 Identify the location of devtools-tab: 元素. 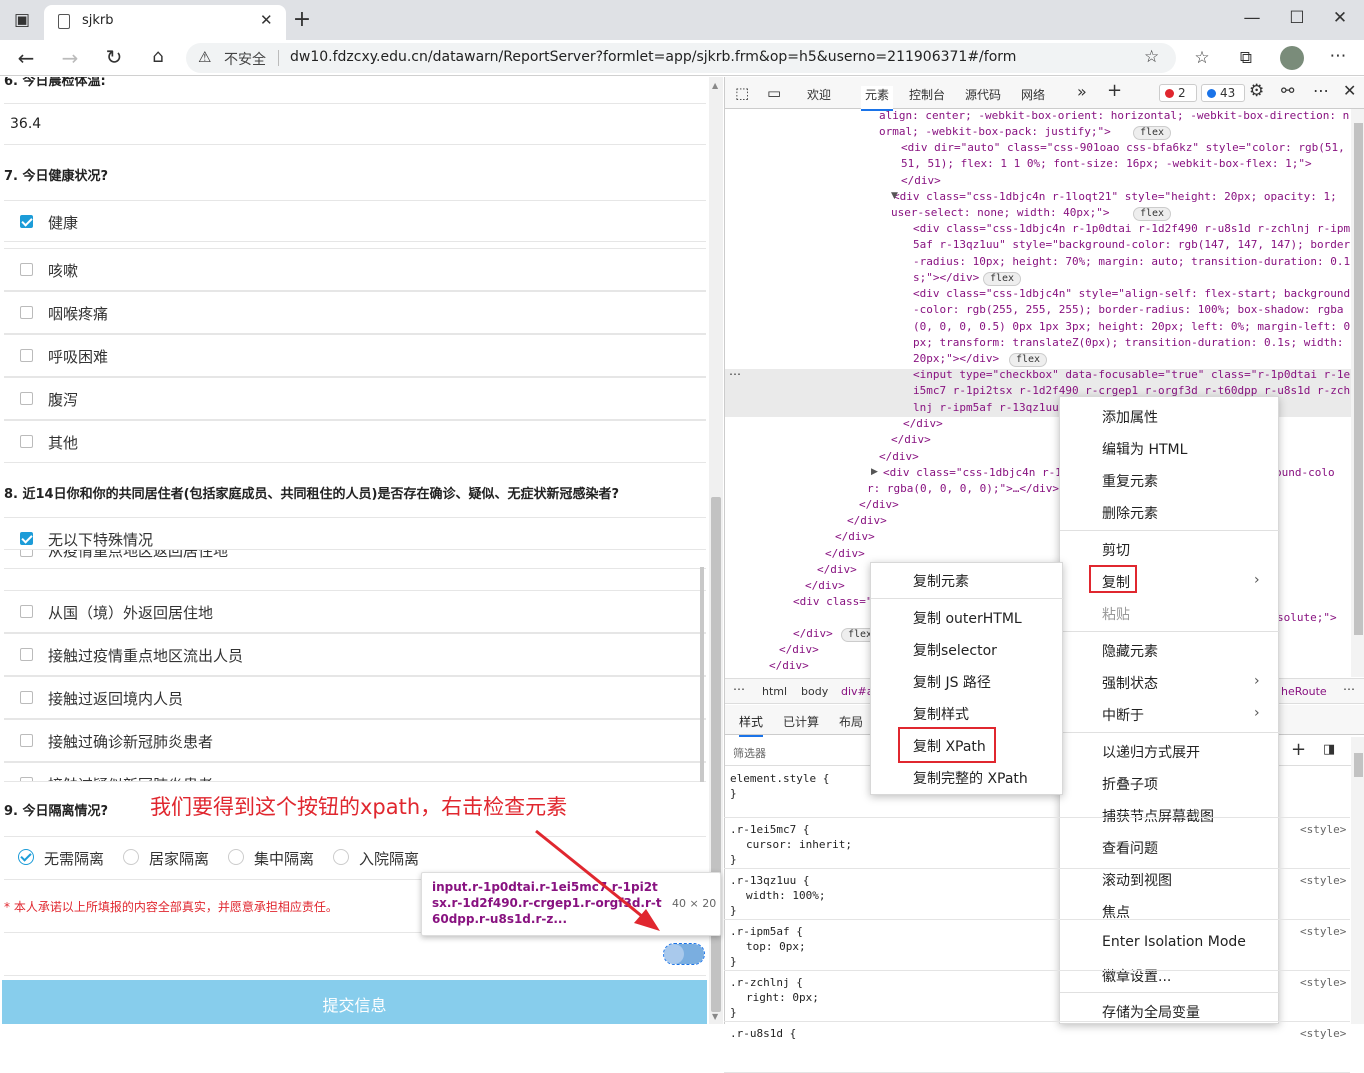
(877, 98).